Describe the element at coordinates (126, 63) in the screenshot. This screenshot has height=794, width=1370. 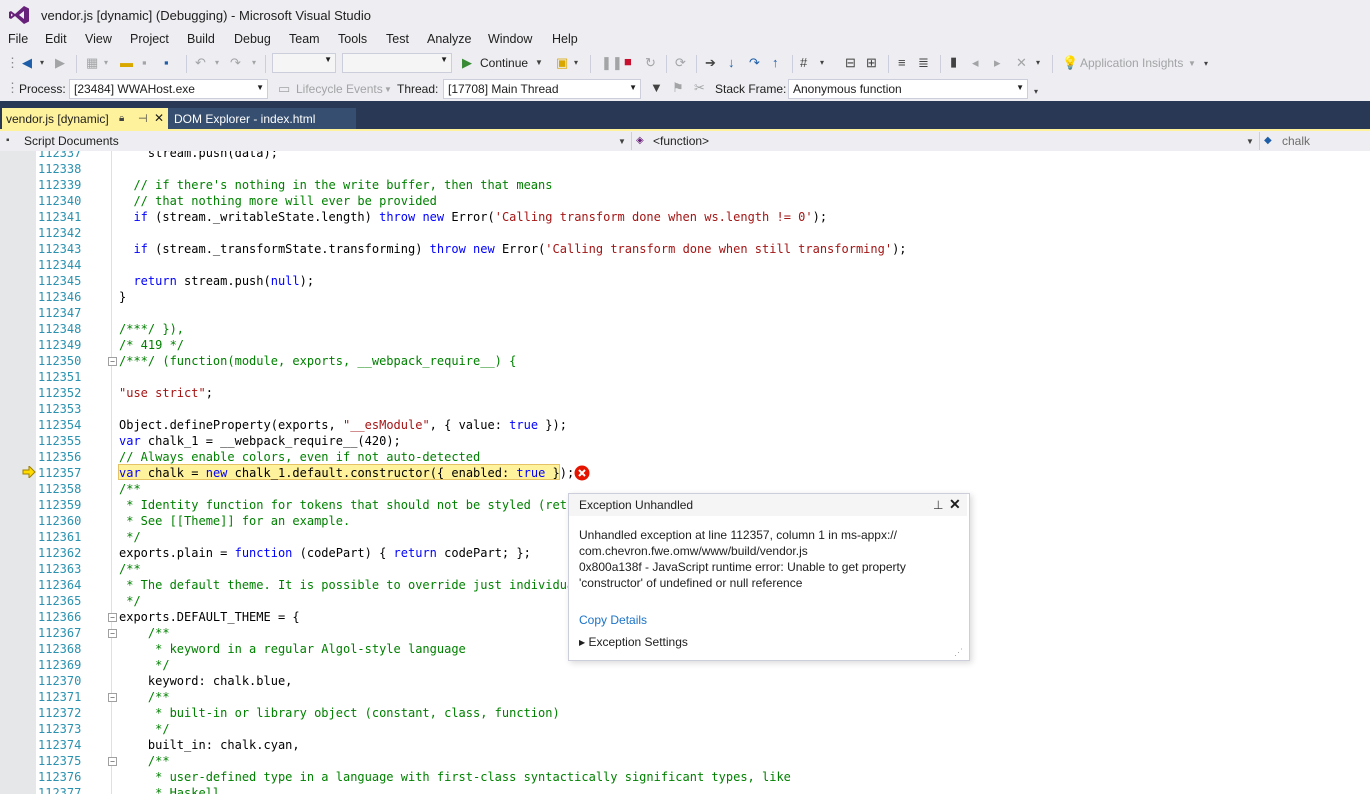
I see `open-folder-icon: ▬` at that location.